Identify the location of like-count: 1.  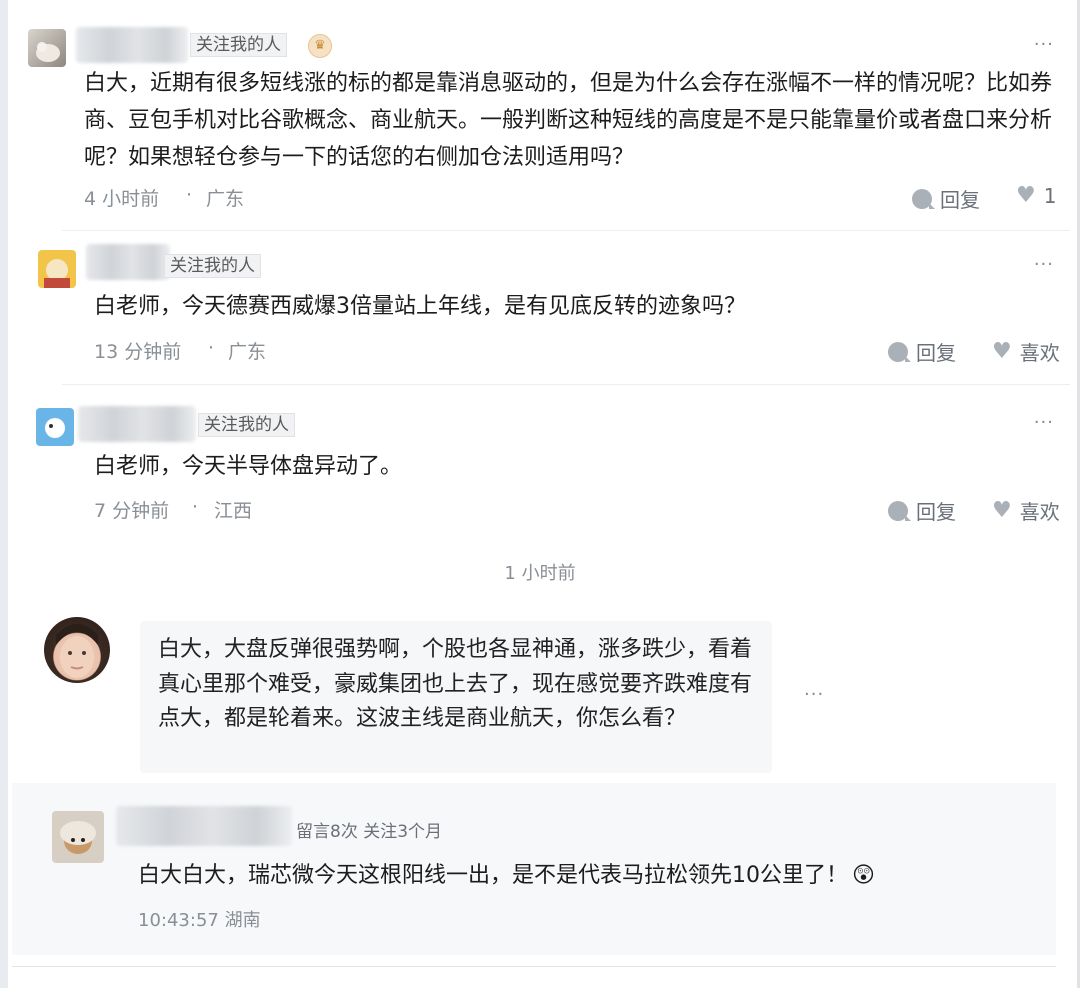
(1050, 196).